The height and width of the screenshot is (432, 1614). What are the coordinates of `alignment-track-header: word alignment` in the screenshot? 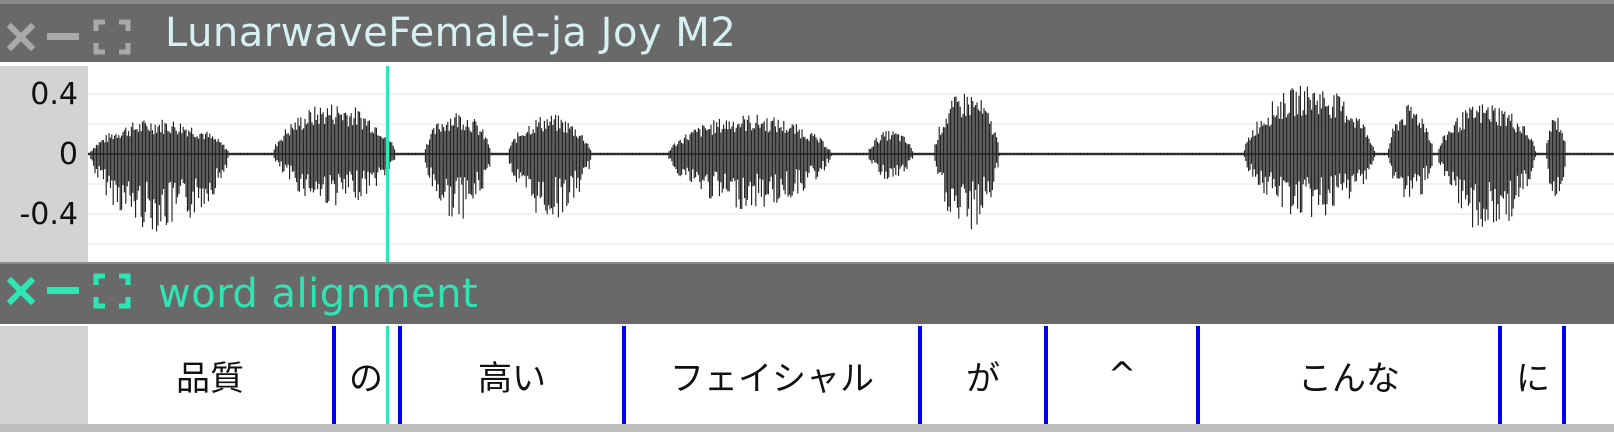 It's located at (807, 293).